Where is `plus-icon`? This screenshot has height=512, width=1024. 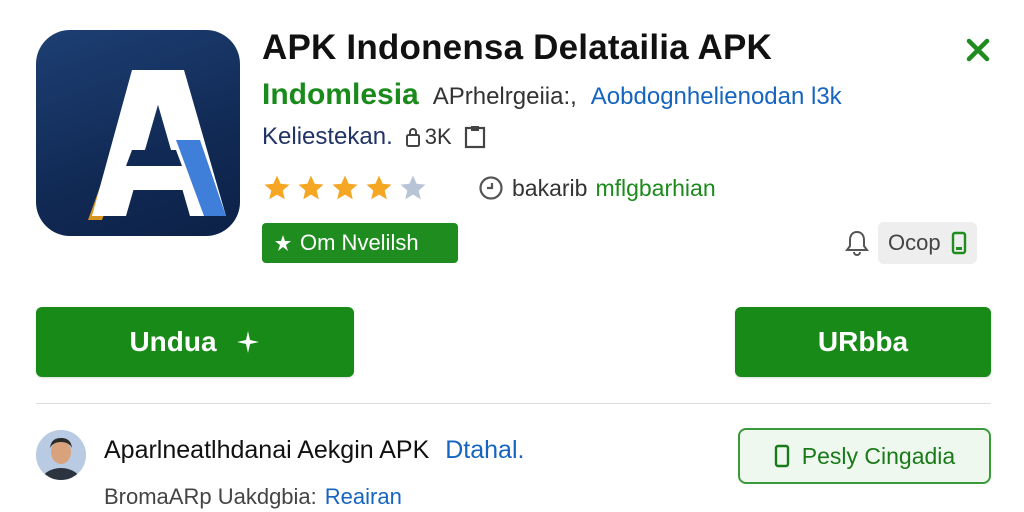
plus-icon is located at coordinates (247, 342).